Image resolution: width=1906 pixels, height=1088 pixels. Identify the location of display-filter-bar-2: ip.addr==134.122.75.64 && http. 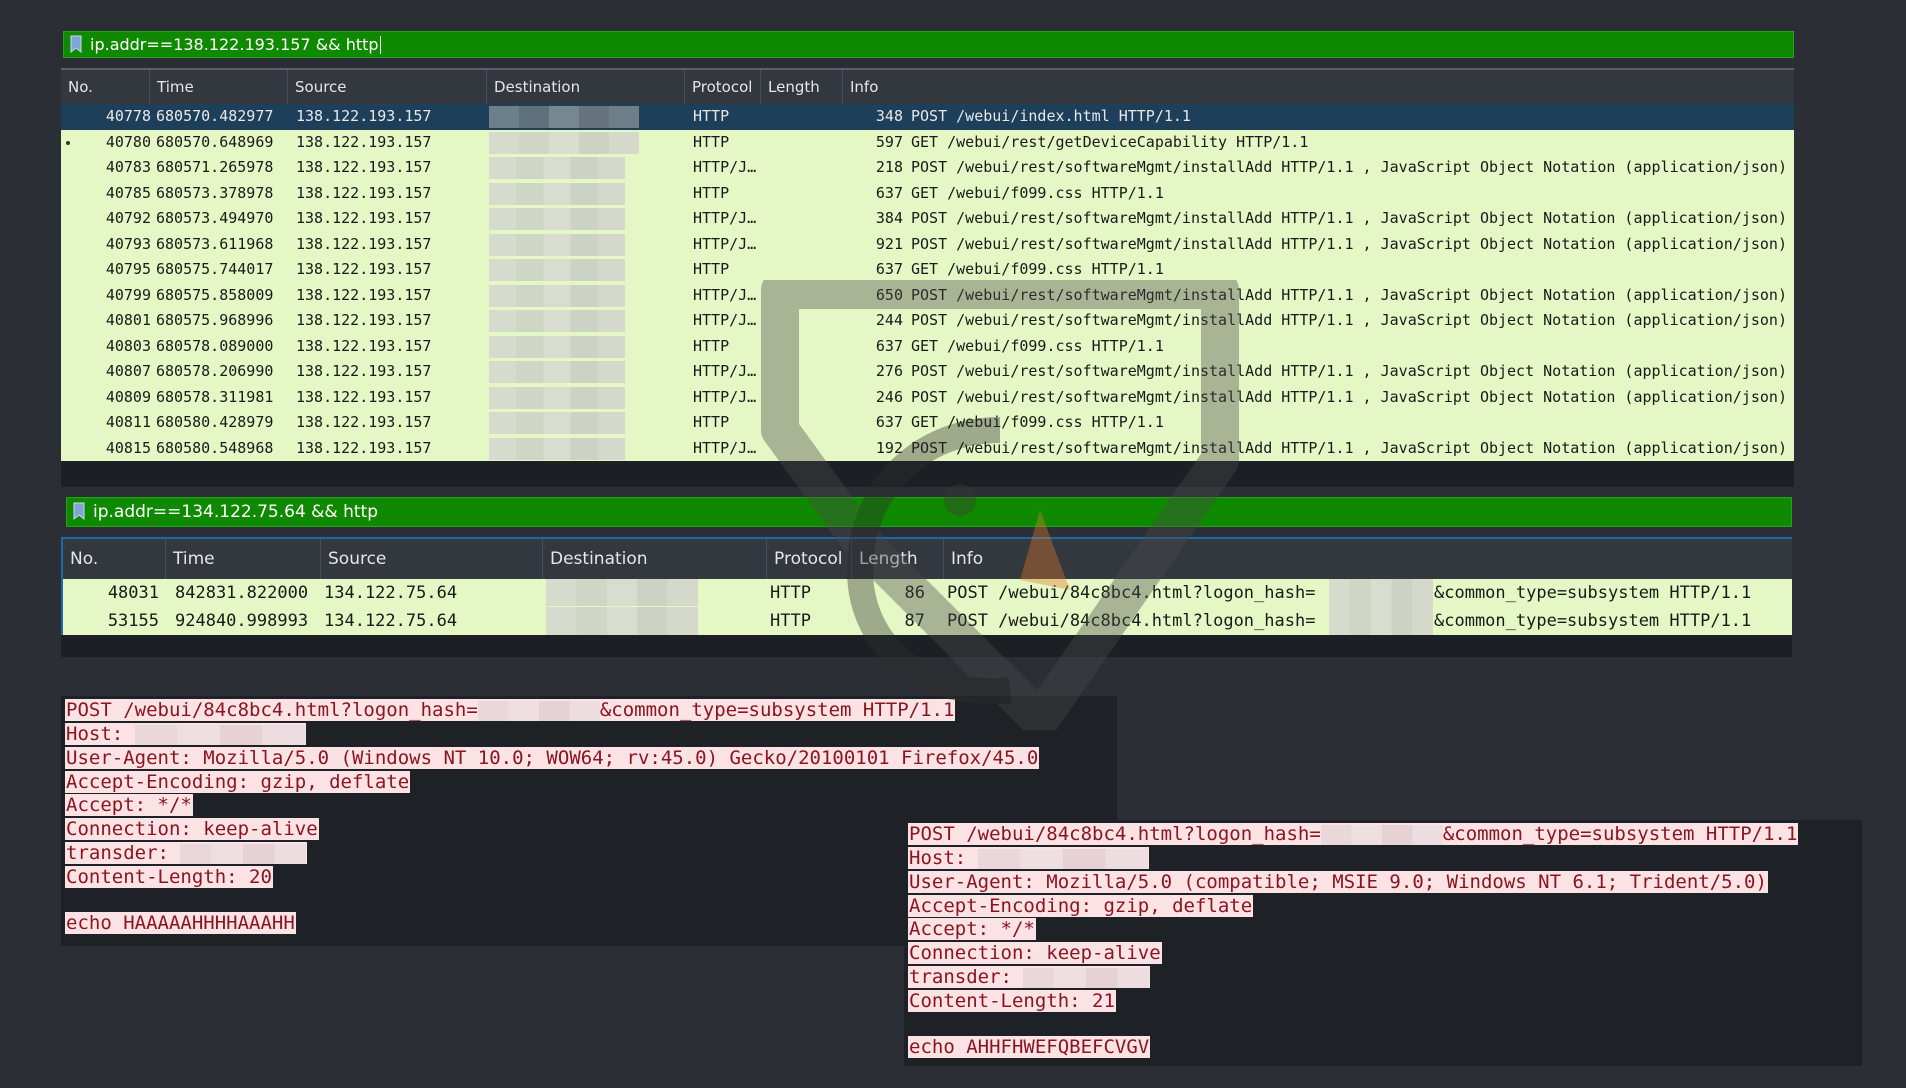
(929, 512).